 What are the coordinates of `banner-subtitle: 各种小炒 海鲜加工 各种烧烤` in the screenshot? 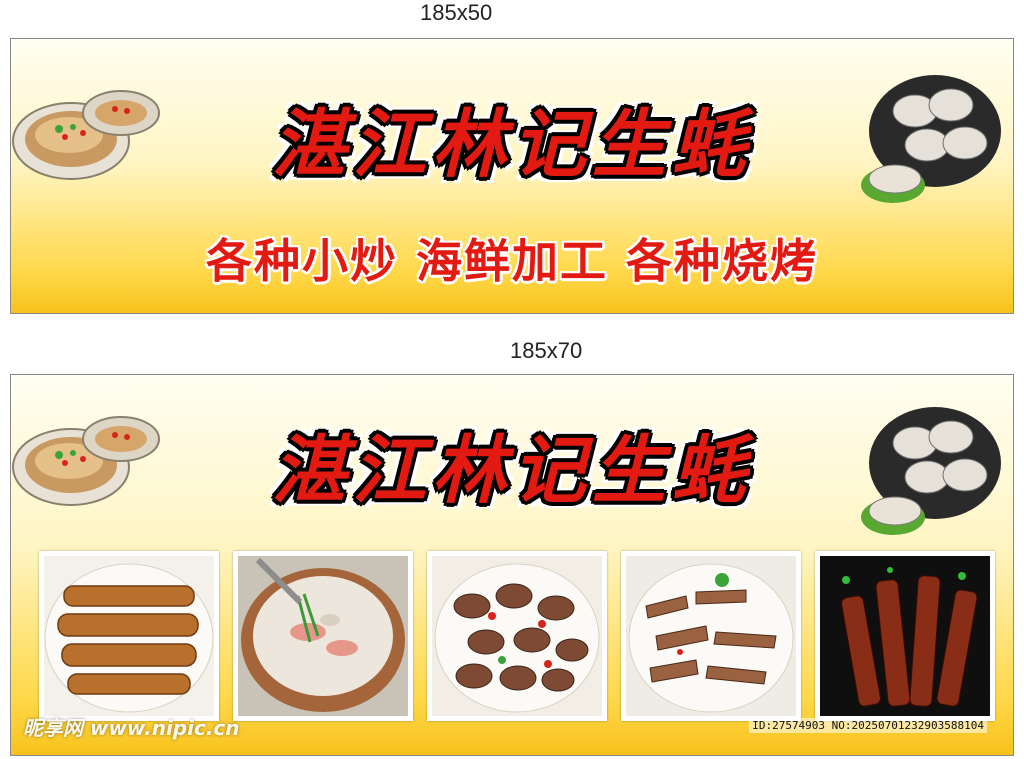 It's located at (512, 261).